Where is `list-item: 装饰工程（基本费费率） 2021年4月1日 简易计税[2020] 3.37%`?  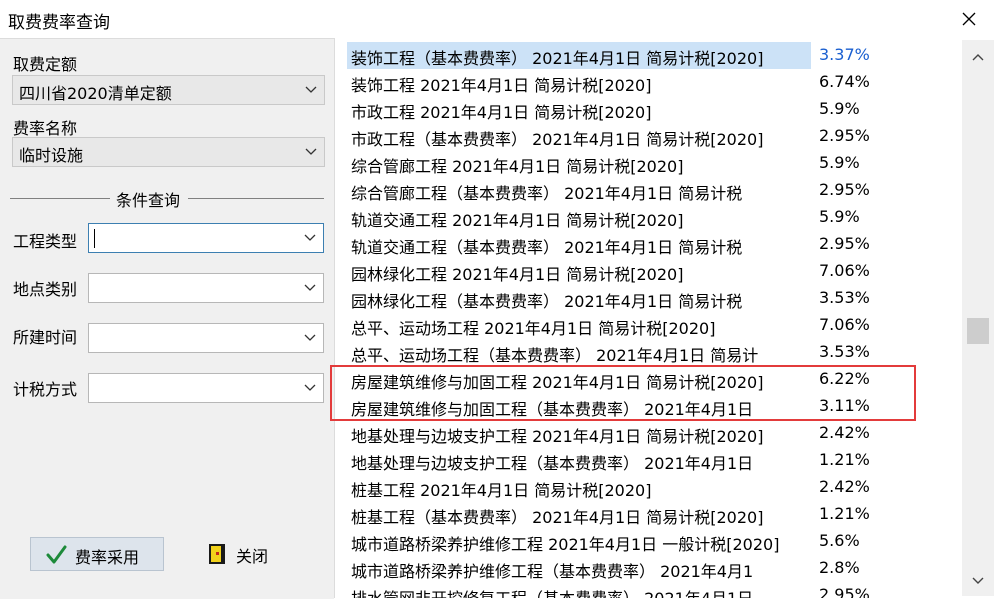
list-item: 装饰工程（基本费费率） 2021年4月1日 简易计税[2020] 3.37% is located at coordinates (655, 55).